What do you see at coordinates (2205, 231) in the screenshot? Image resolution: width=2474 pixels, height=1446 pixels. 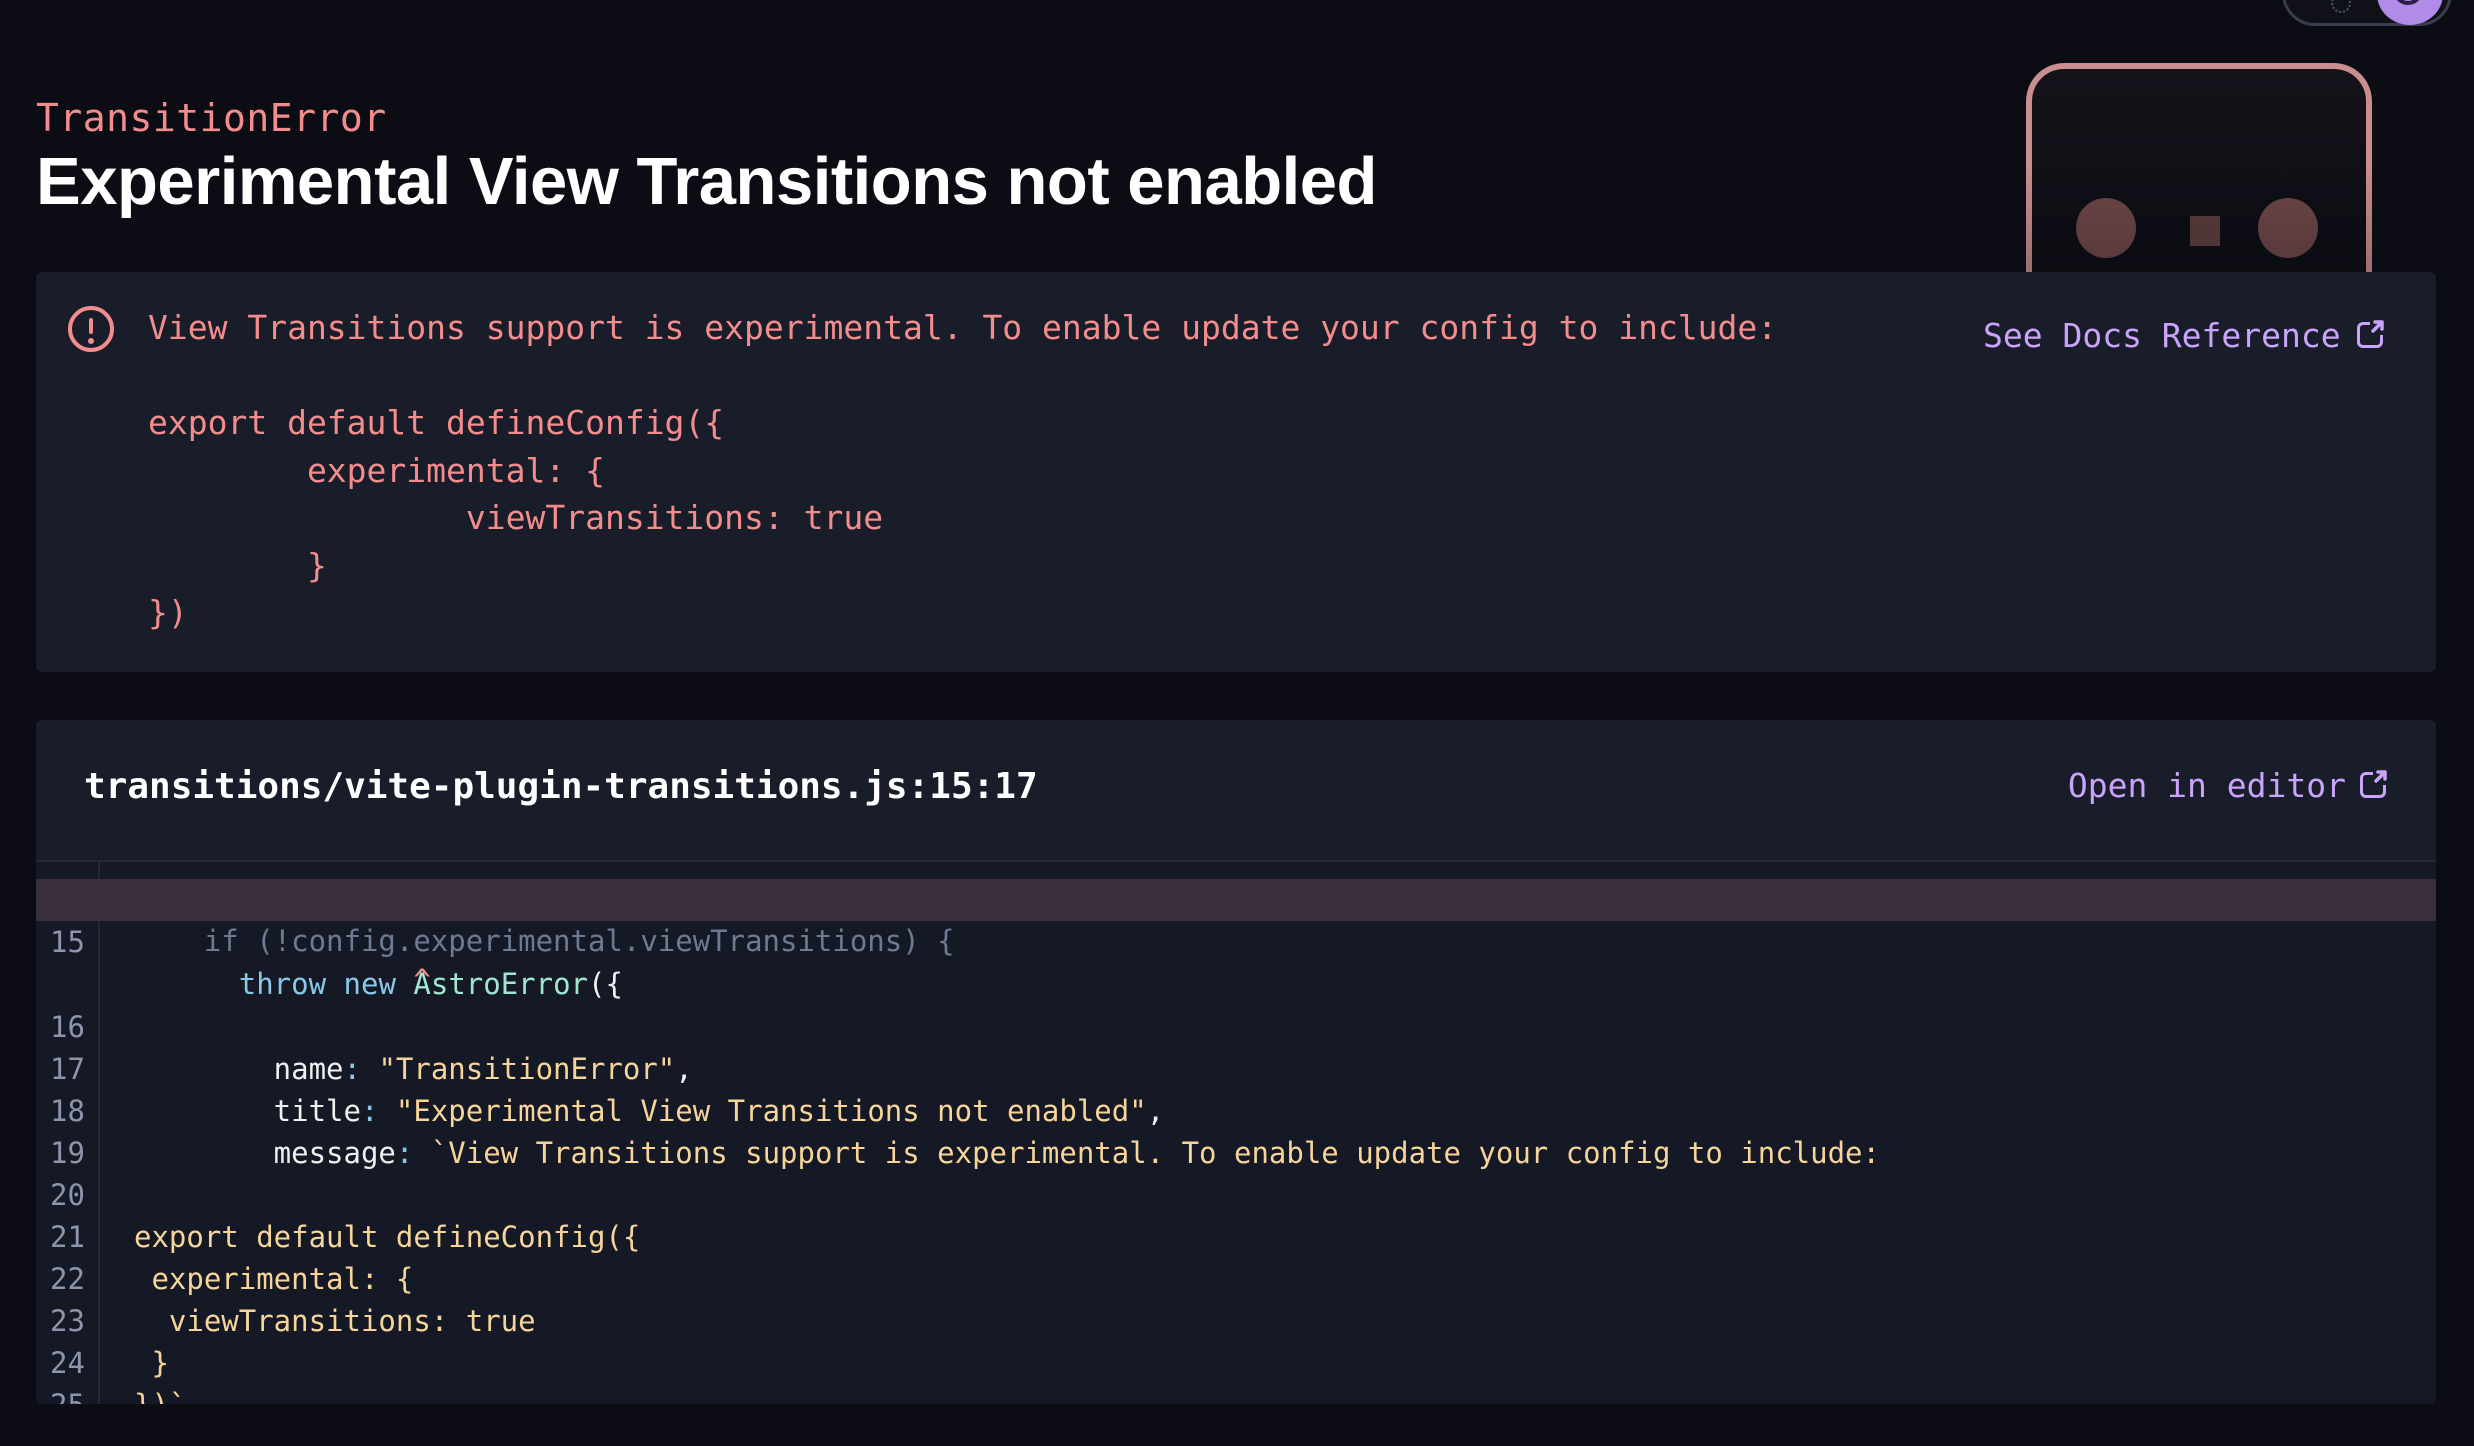 I see `robot-nose` at bounding box center [2205, 231].